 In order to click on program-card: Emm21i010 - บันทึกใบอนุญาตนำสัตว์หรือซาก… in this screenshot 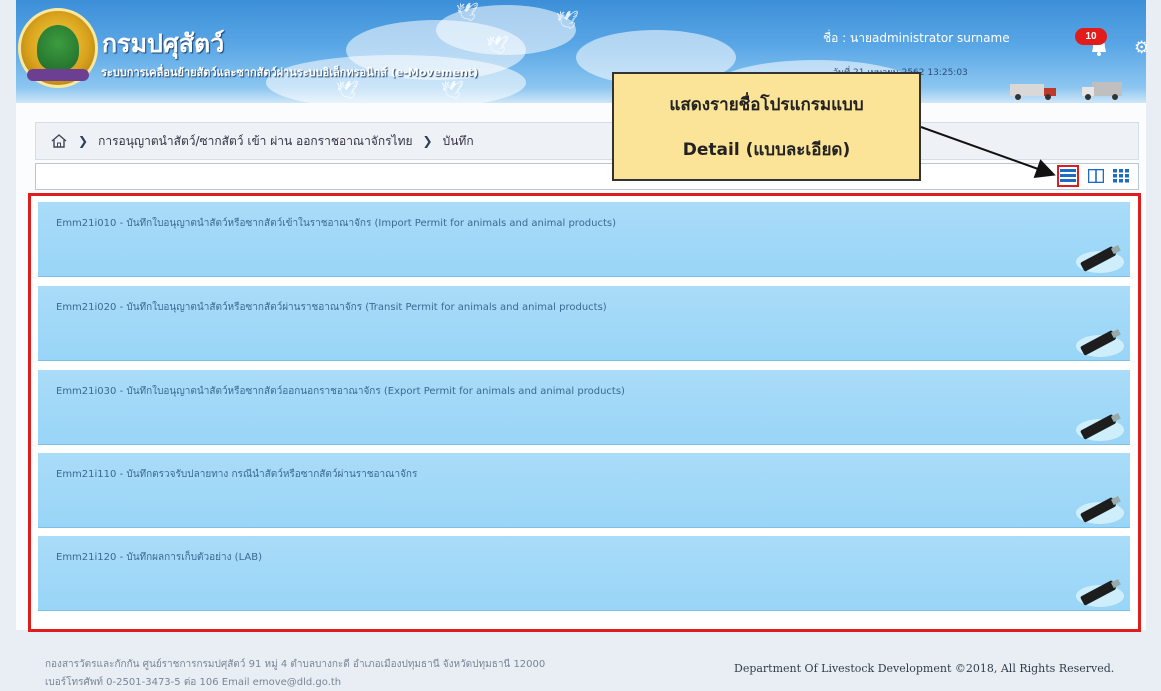, I will do `click(584, 239)`.